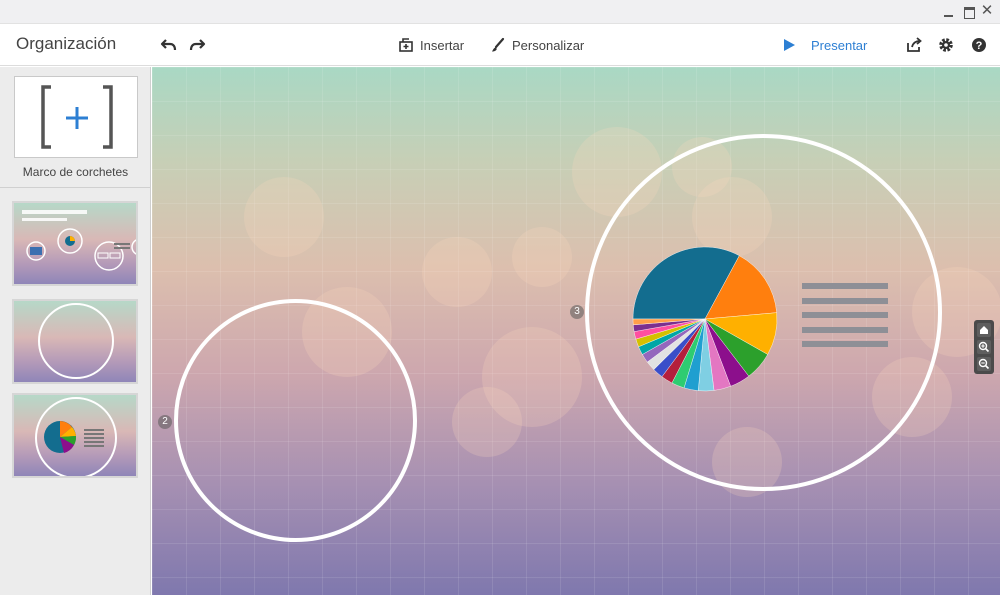 This screenshot has width=1000, height=595. I want to click on close-icon: ✕, so click(987, 10).